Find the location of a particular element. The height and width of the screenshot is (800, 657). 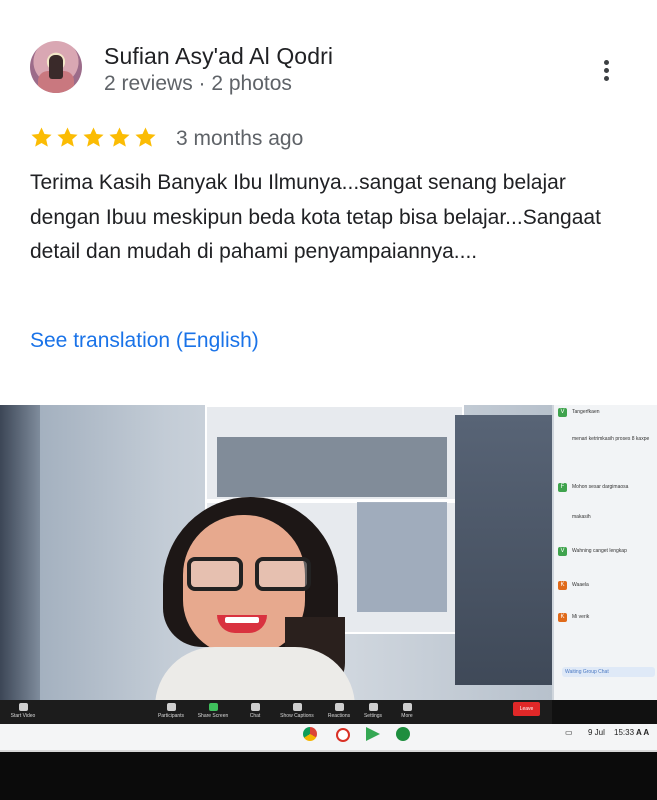

chat-message-text: Waaela is located at coordinates (580, 585).